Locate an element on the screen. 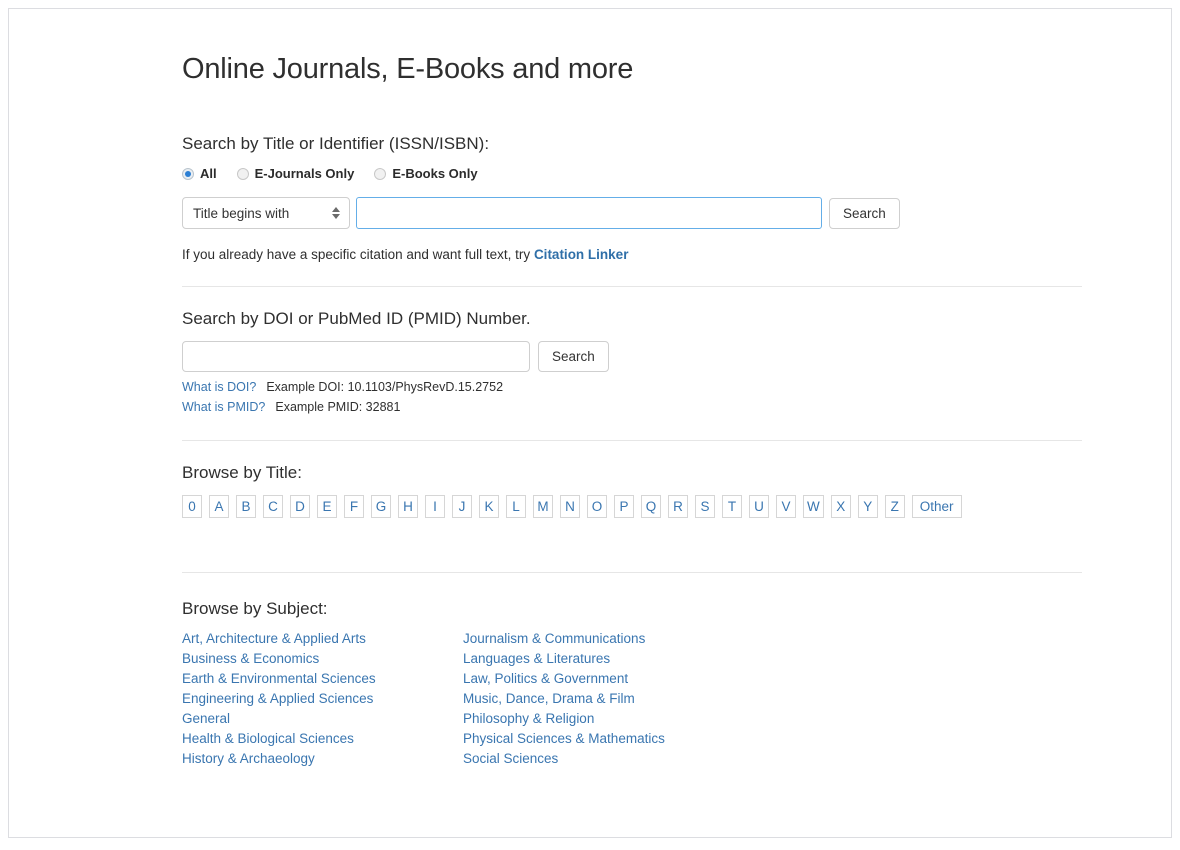 Image resolution: width=1180 pixels, height=850 pixels. title-search-button: Search is located at coordinates (864, 213).